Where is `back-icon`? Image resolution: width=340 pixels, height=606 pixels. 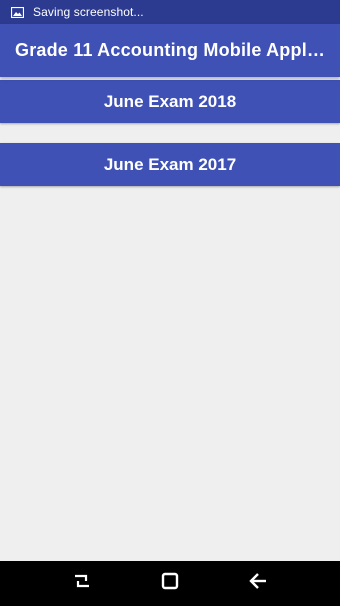
back-icon is located at coordinates (258, 583).